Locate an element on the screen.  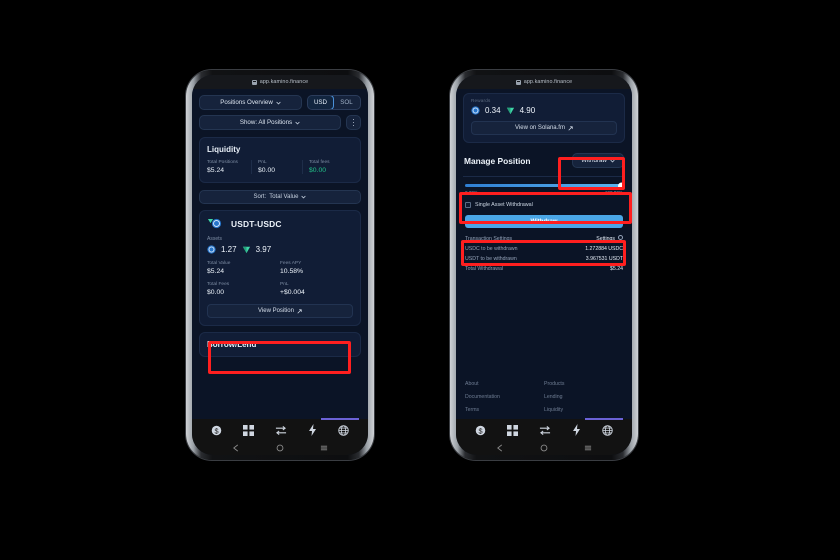
view-position-button: View Position is located at coordinates (280, 311).